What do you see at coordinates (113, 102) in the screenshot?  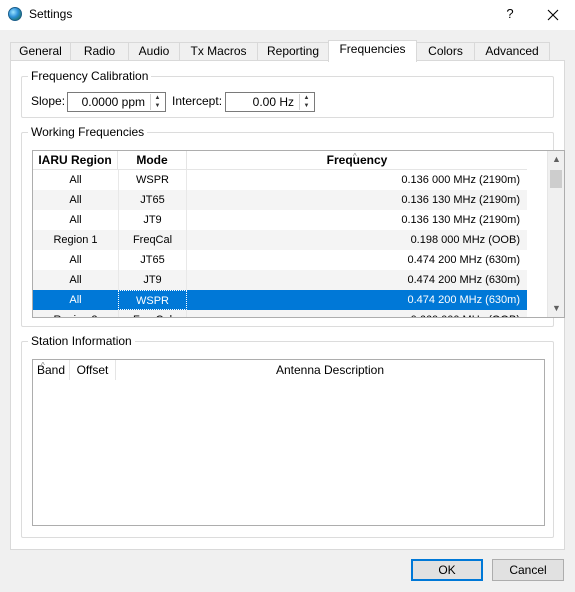 I see `slope-value: 0.0000 ppm` at bounding box center [113, 102].